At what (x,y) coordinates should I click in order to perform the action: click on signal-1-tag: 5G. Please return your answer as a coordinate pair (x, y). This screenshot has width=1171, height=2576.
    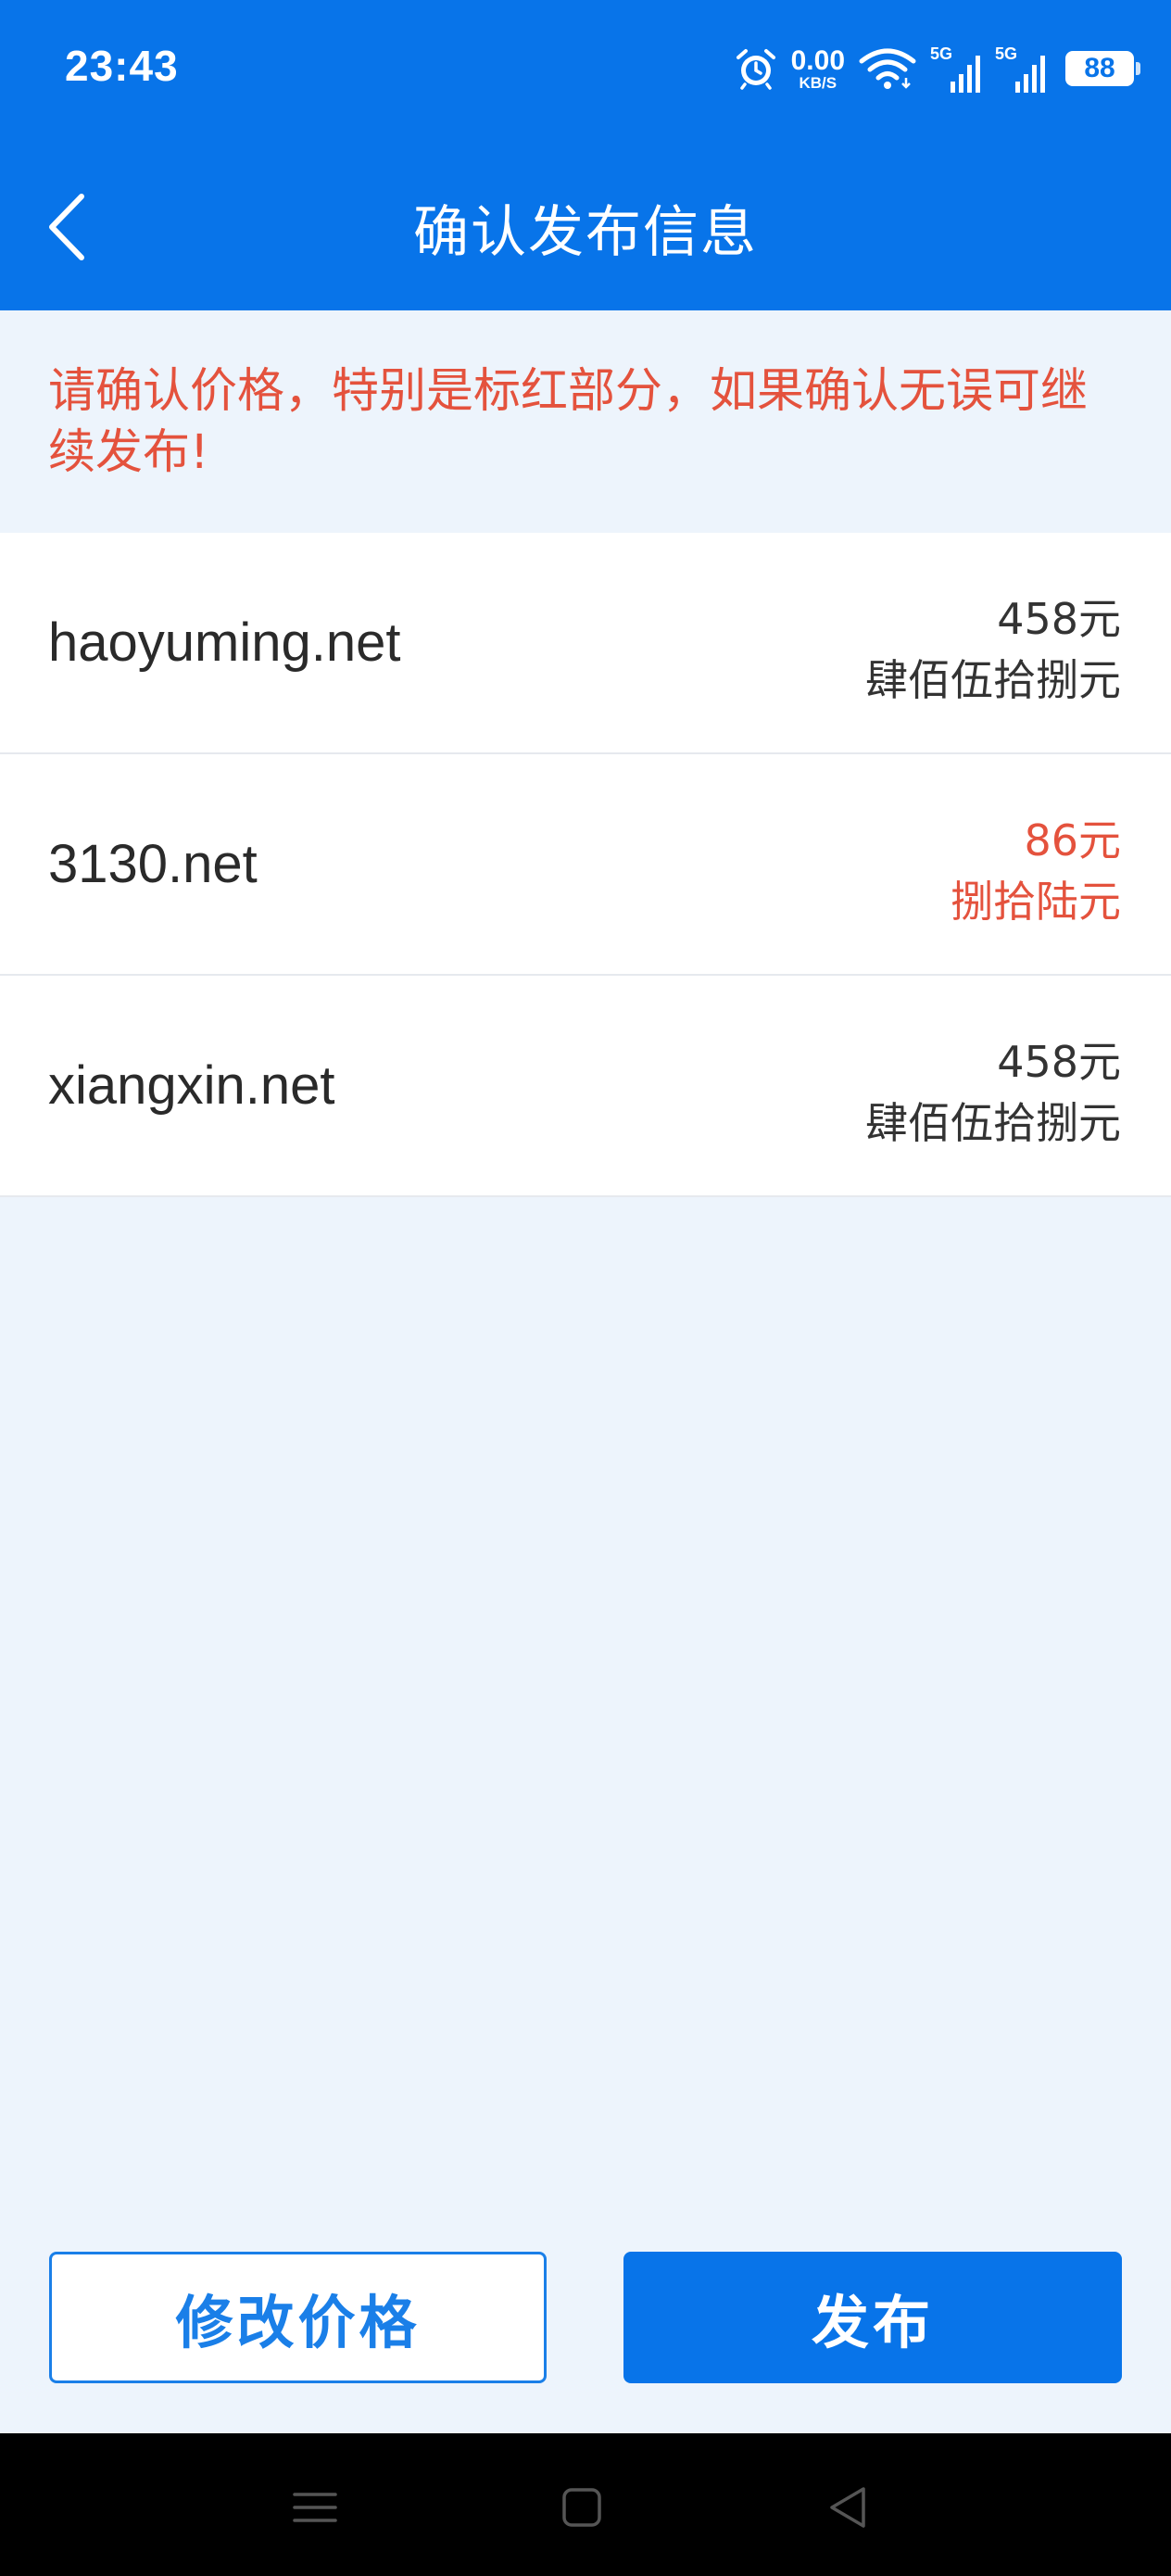
    Looking at the image, I should click on (942, 53).